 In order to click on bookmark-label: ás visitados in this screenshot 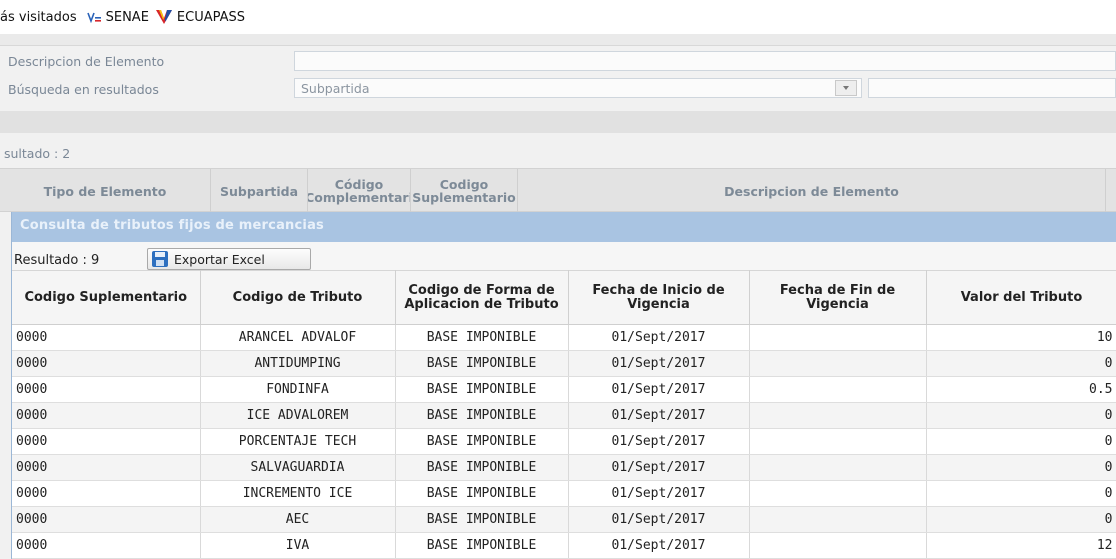, I will do `click(38, 17)`.